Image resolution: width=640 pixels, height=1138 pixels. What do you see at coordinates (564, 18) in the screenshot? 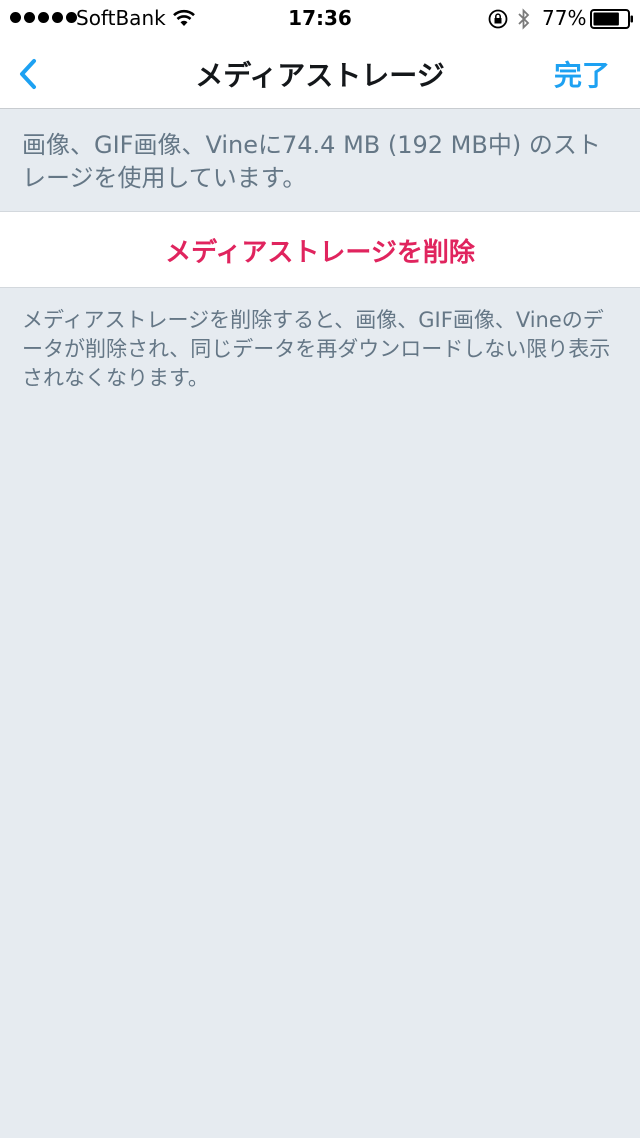
I see `battery-percent: 77%` at bounding box center [564, 18].